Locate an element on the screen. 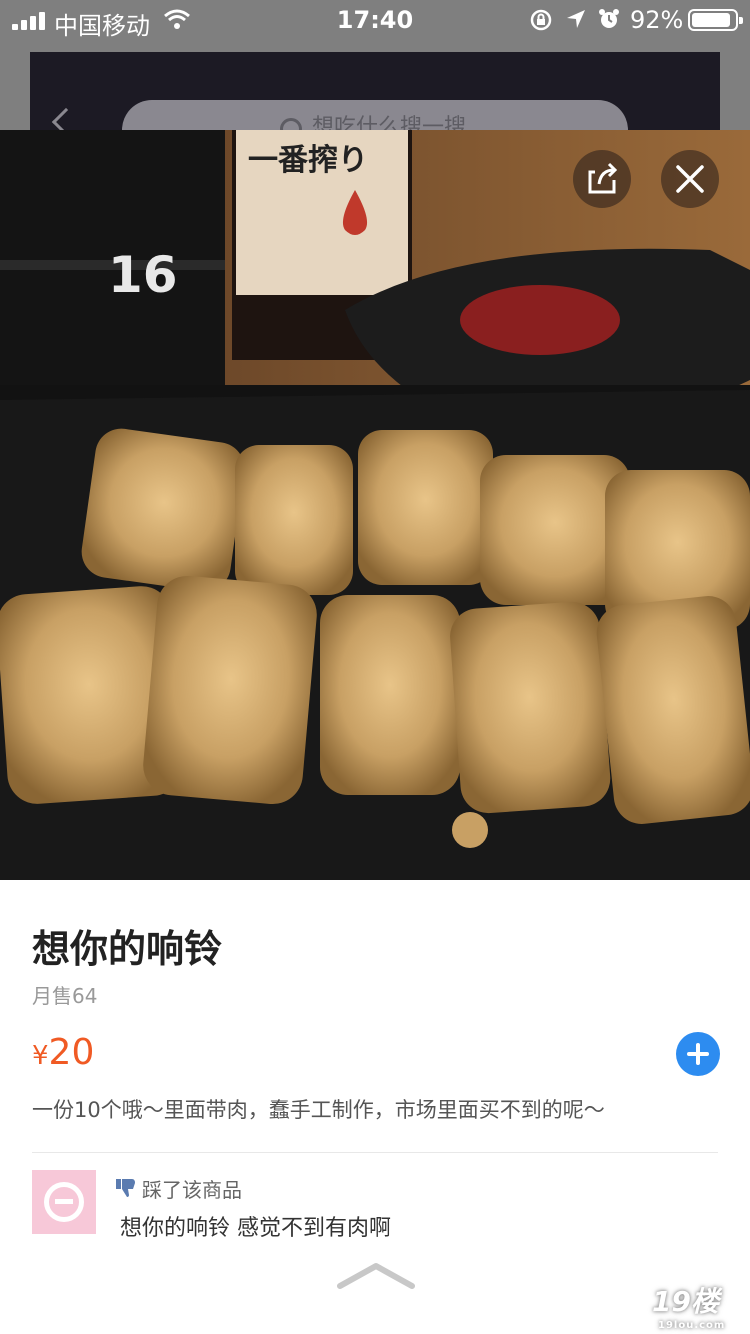  currency-symbol: ¥ is located at coordinates (40, 1056).